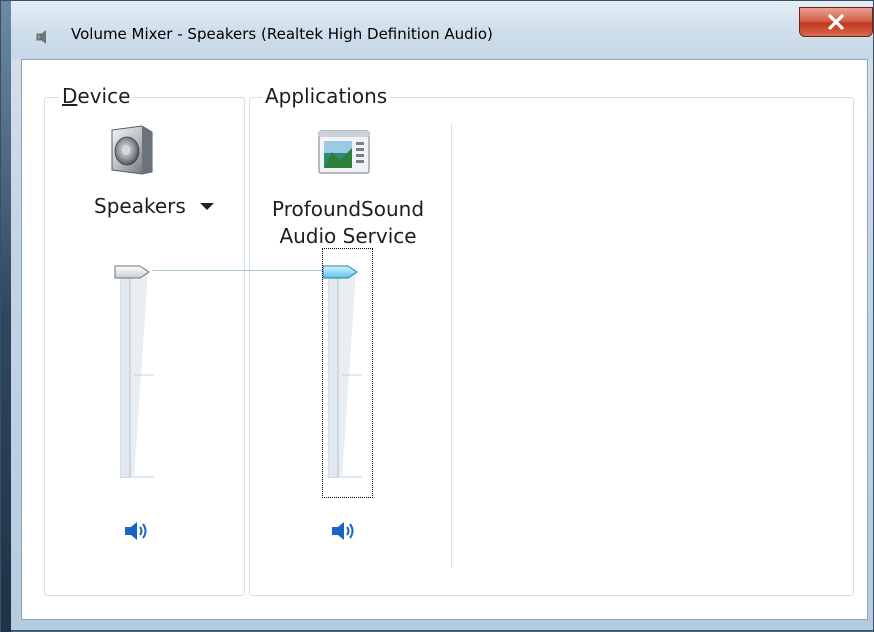 The width and height of the screenshot is (874, 632). Describe the element at coordinates (326, 96) in the screenshot. I see `applications-group-label: Applications` at that location.